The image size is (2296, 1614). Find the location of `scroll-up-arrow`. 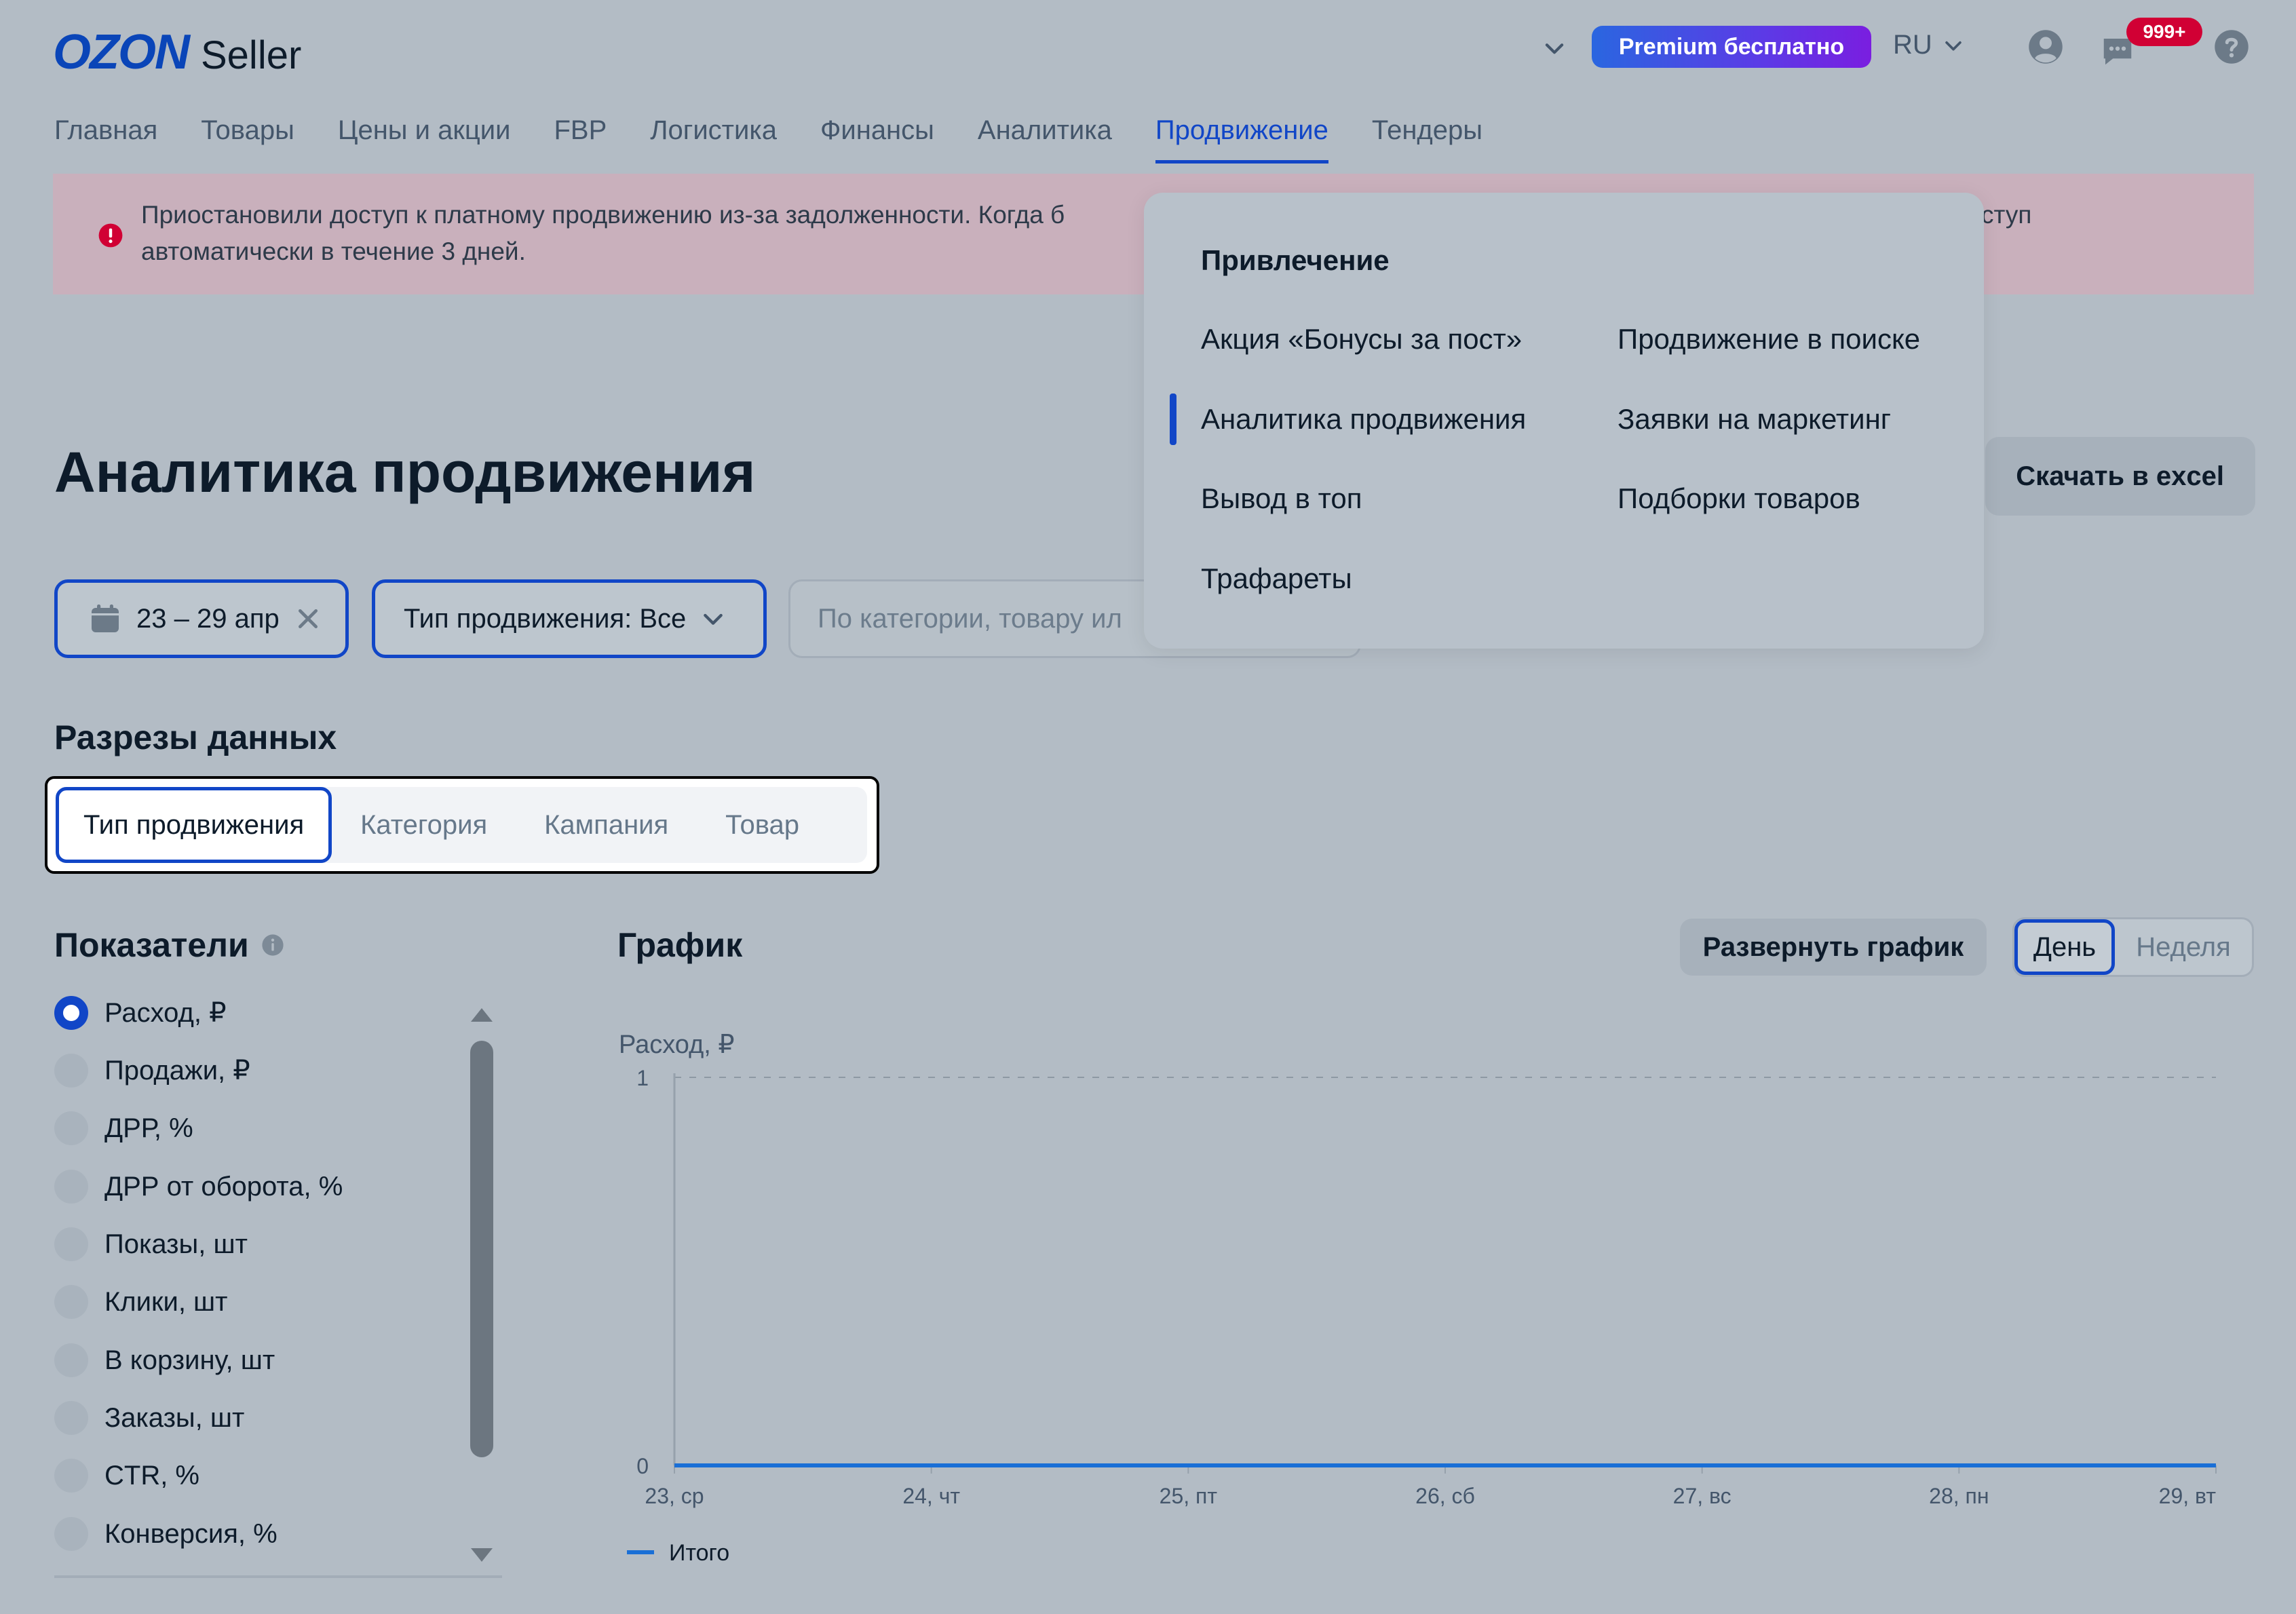

scroll-up-arrow is located at coordinates (481, 1014).